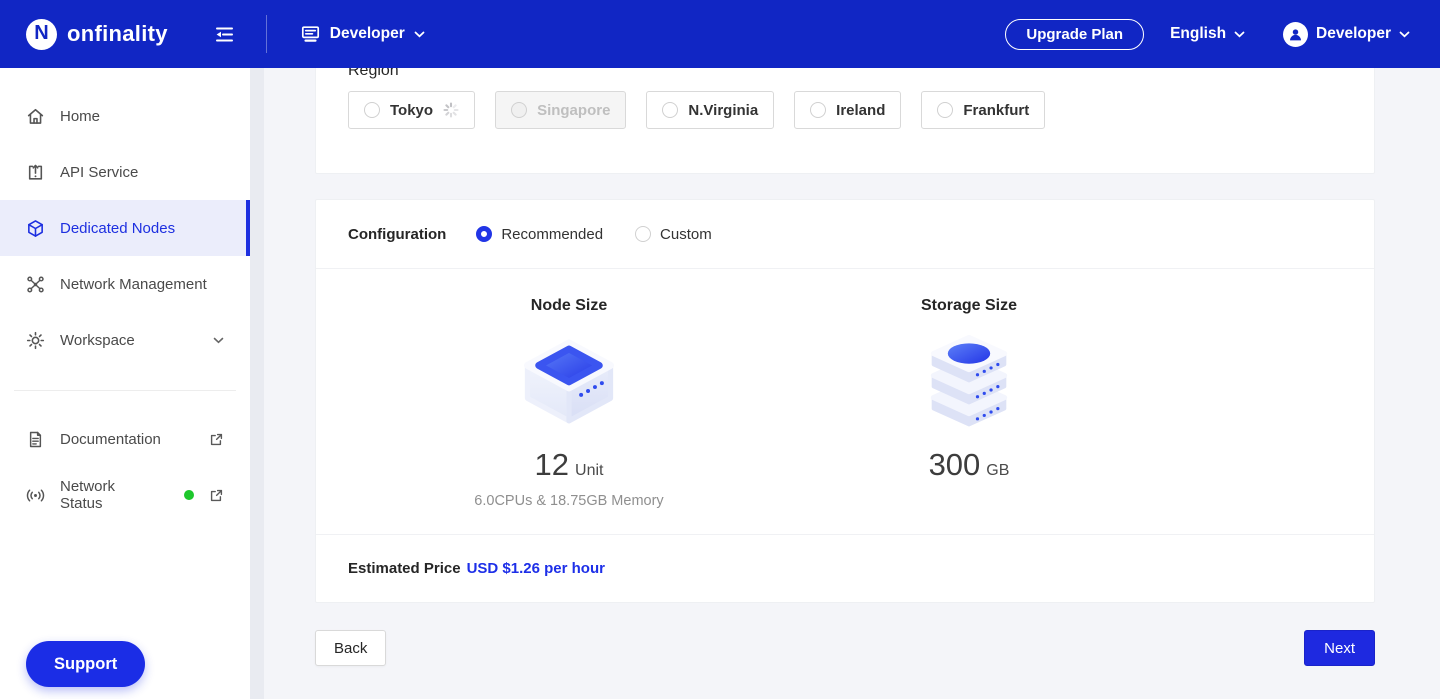 This screenshot has width=1440, height=699. I want to click on region-option-tokyo: Tokyo, so click(412, 110).